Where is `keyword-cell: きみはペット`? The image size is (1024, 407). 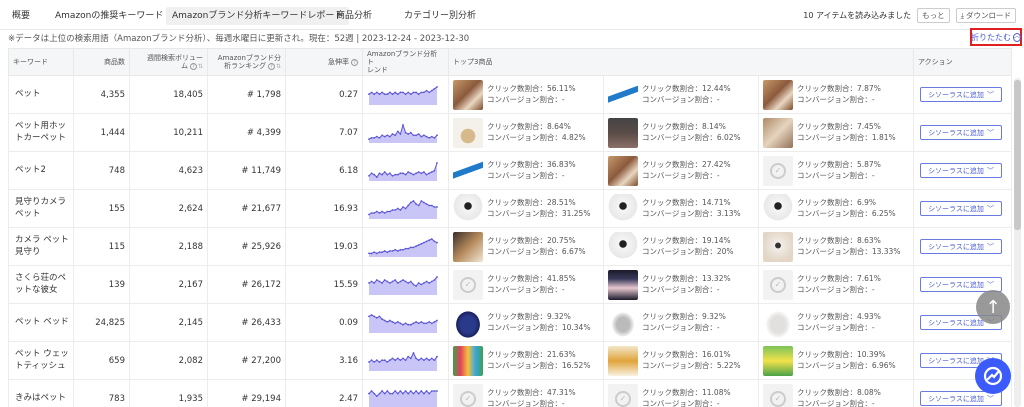
keyword-cell: きみはペット is located at coordinates (41, 393).